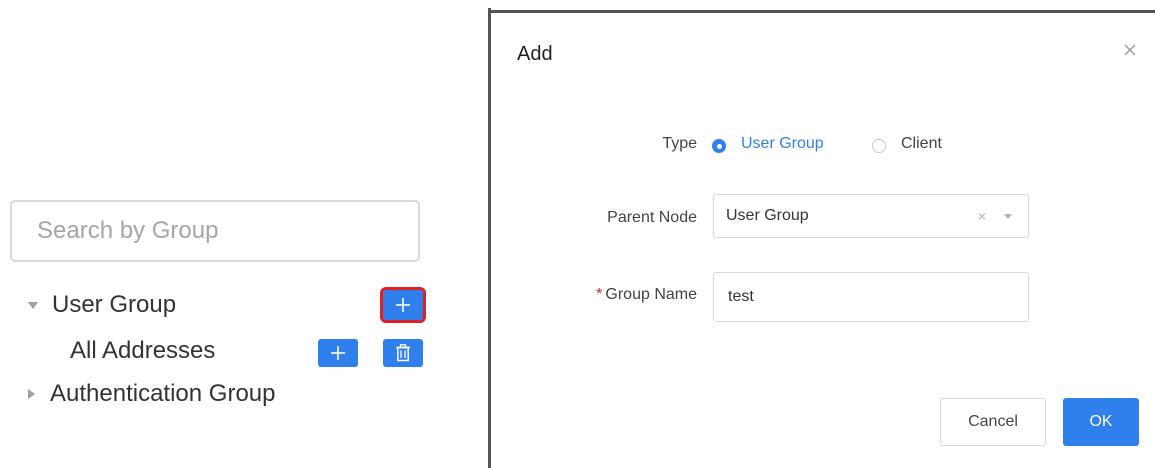  I want to click on user-group-add-button, so click(403, 305).